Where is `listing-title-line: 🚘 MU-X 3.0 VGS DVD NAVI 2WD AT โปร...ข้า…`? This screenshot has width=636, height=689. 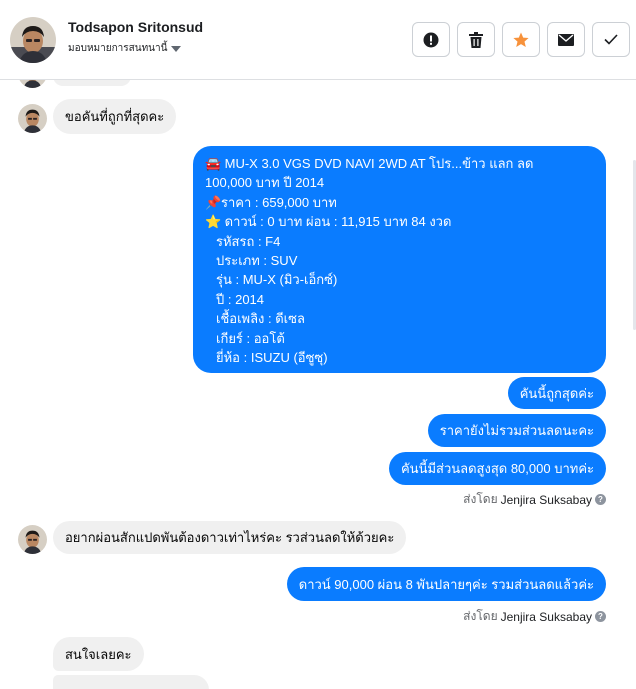 listing-title-line: 🚘 MU-X 3.0 VGS DVD NAVI 2WD AT โปร...ข้า… is located at coordinates (399, 163).